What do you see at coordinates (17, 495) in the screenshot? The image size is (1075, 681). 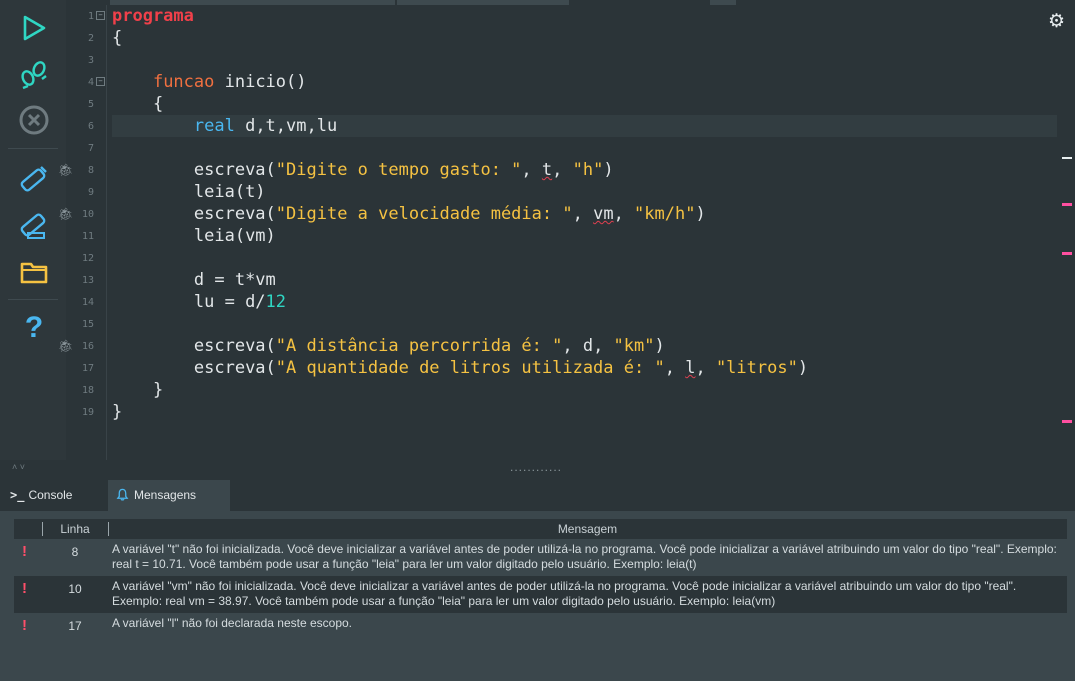 I see `terminal-icon: >_` at bounding box center [17, 495].